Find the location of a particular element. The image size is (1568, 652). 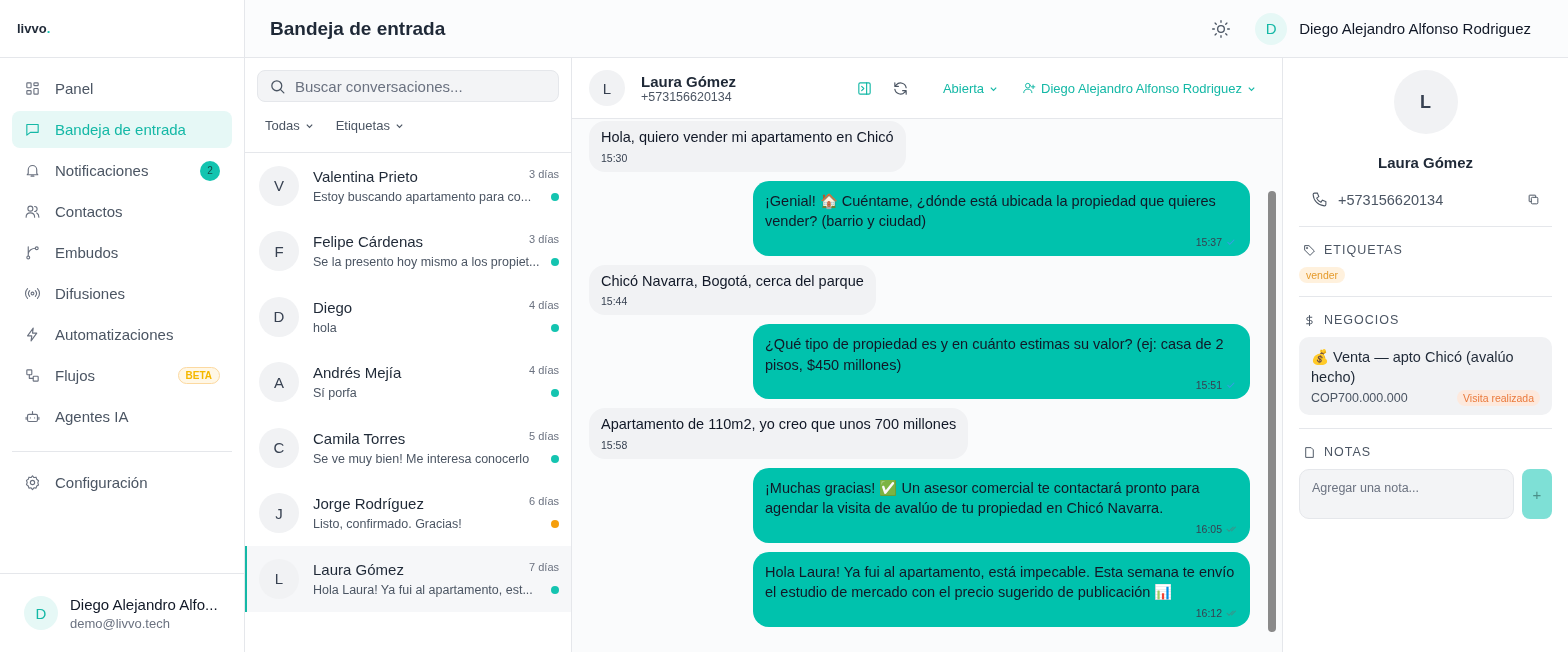

contact-avatar: V is located at coordinates (279, 185).